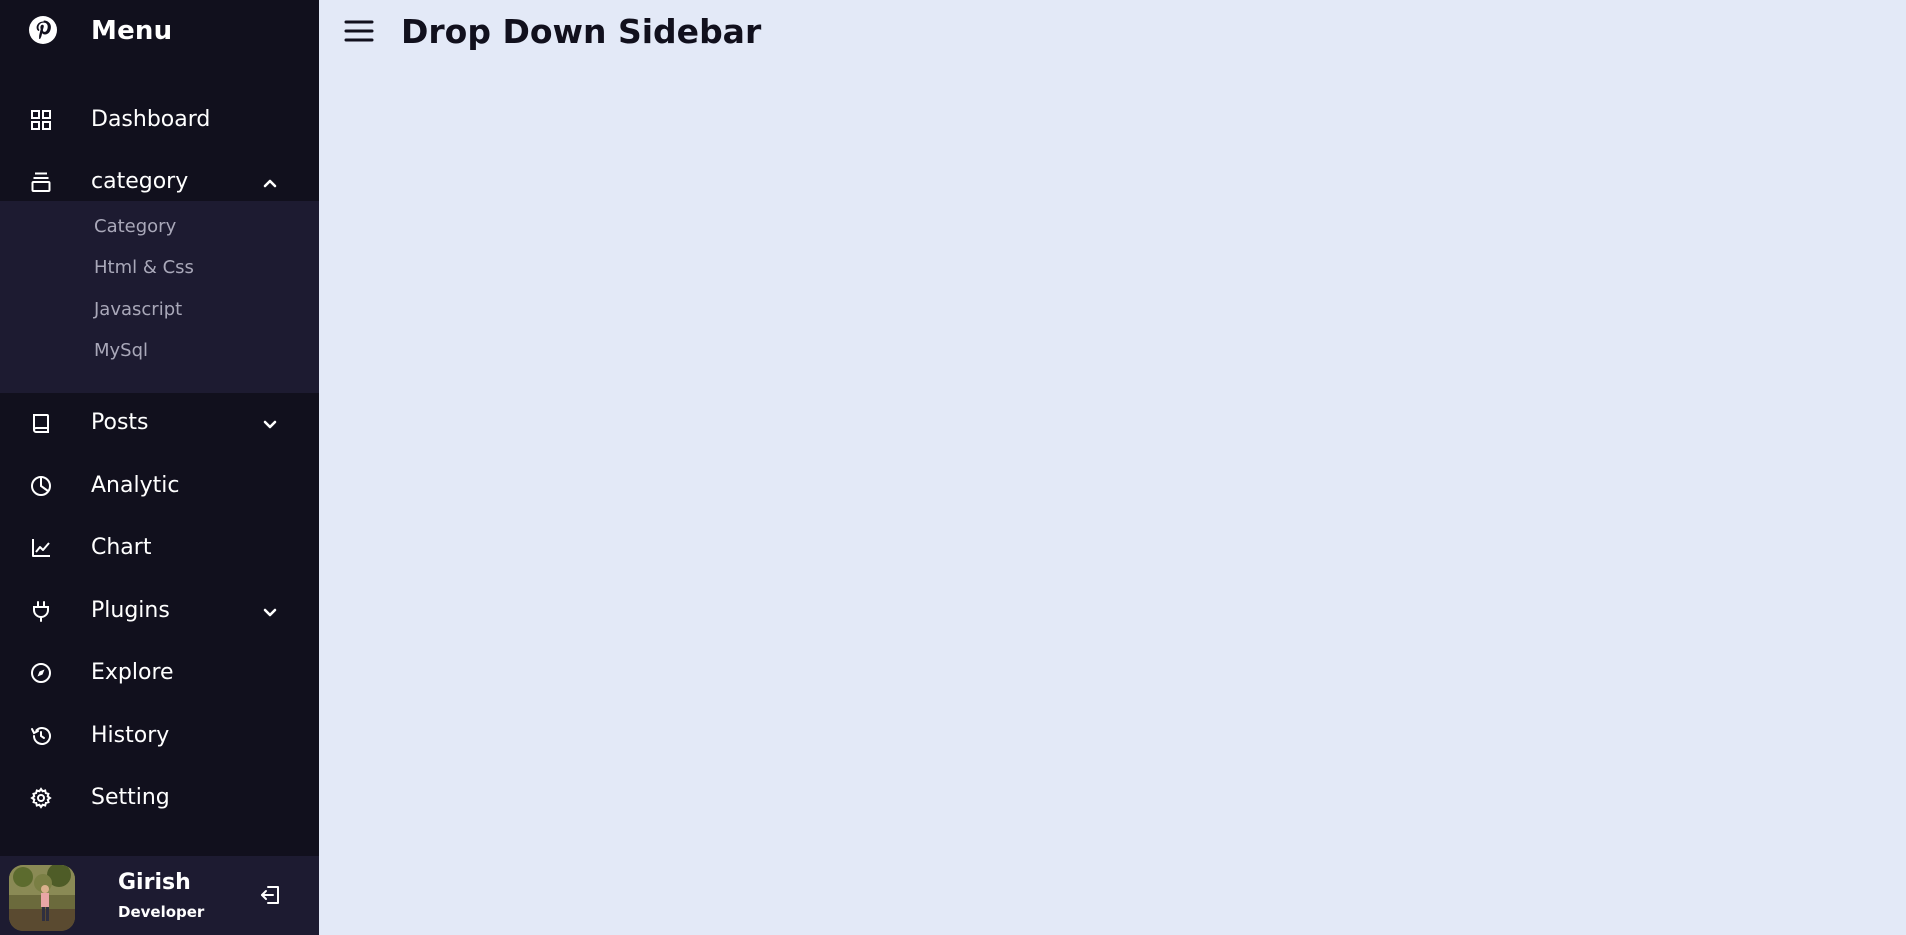  What do you see at coordinates (271, 895) in the screenshot?
I see `logout-icon` at bounding box center [271, 895].